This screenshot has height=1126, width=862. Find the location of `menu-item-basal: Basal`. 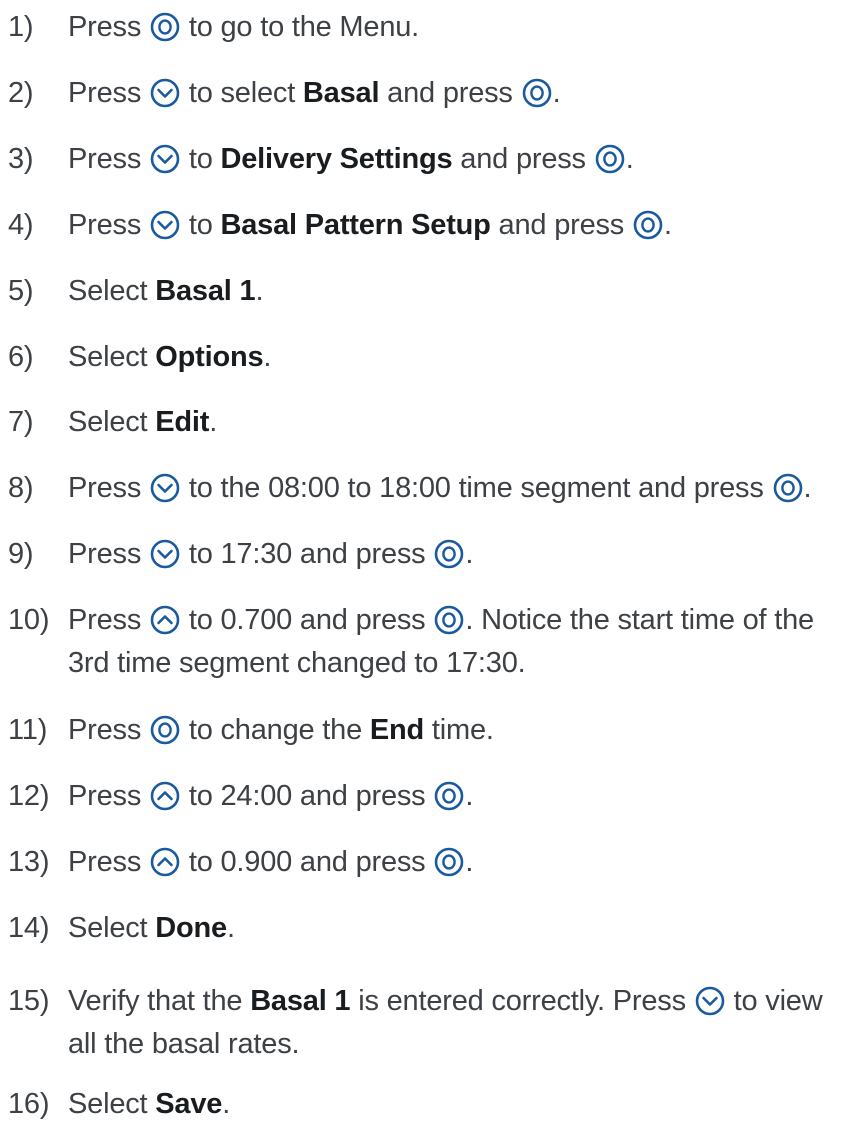

menu-item-basal: Basal is located at coordinates (341, 93).